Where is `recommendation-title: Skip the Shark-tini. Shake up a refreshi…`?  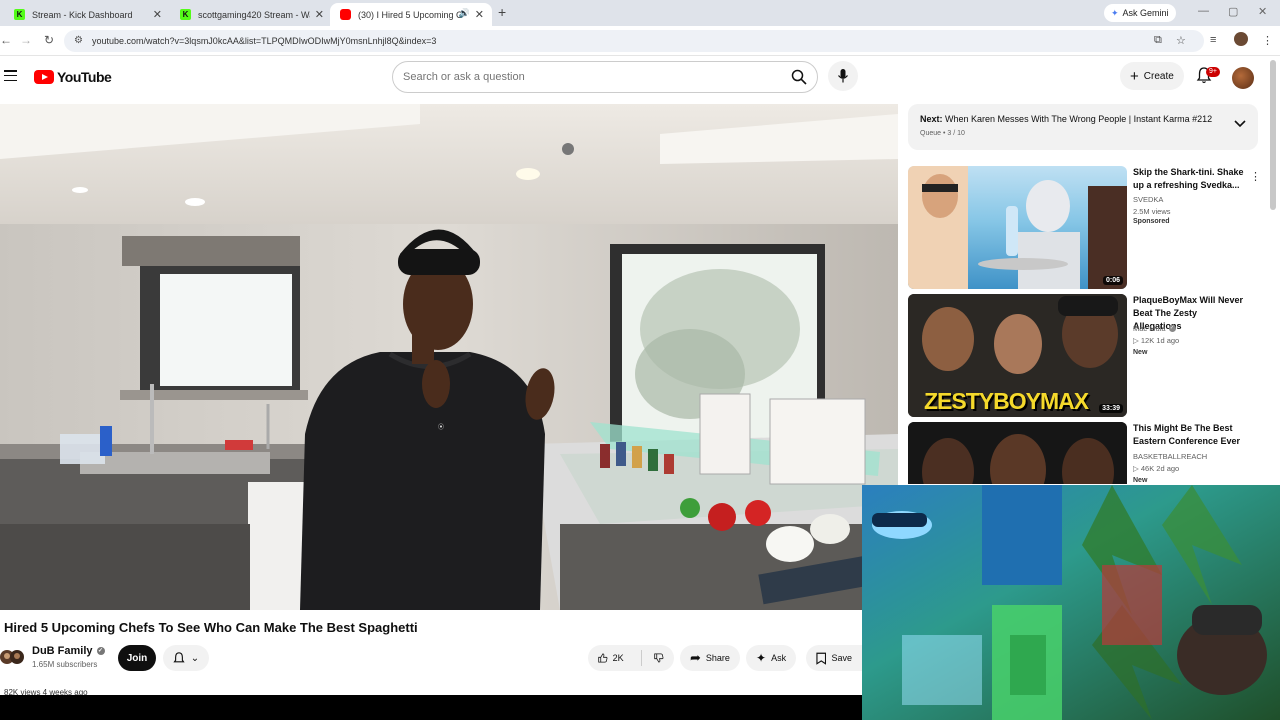 recommendation-title: Skip the Shark-tini. Shake up a refreshi… is located at coordinates (1188, 178).